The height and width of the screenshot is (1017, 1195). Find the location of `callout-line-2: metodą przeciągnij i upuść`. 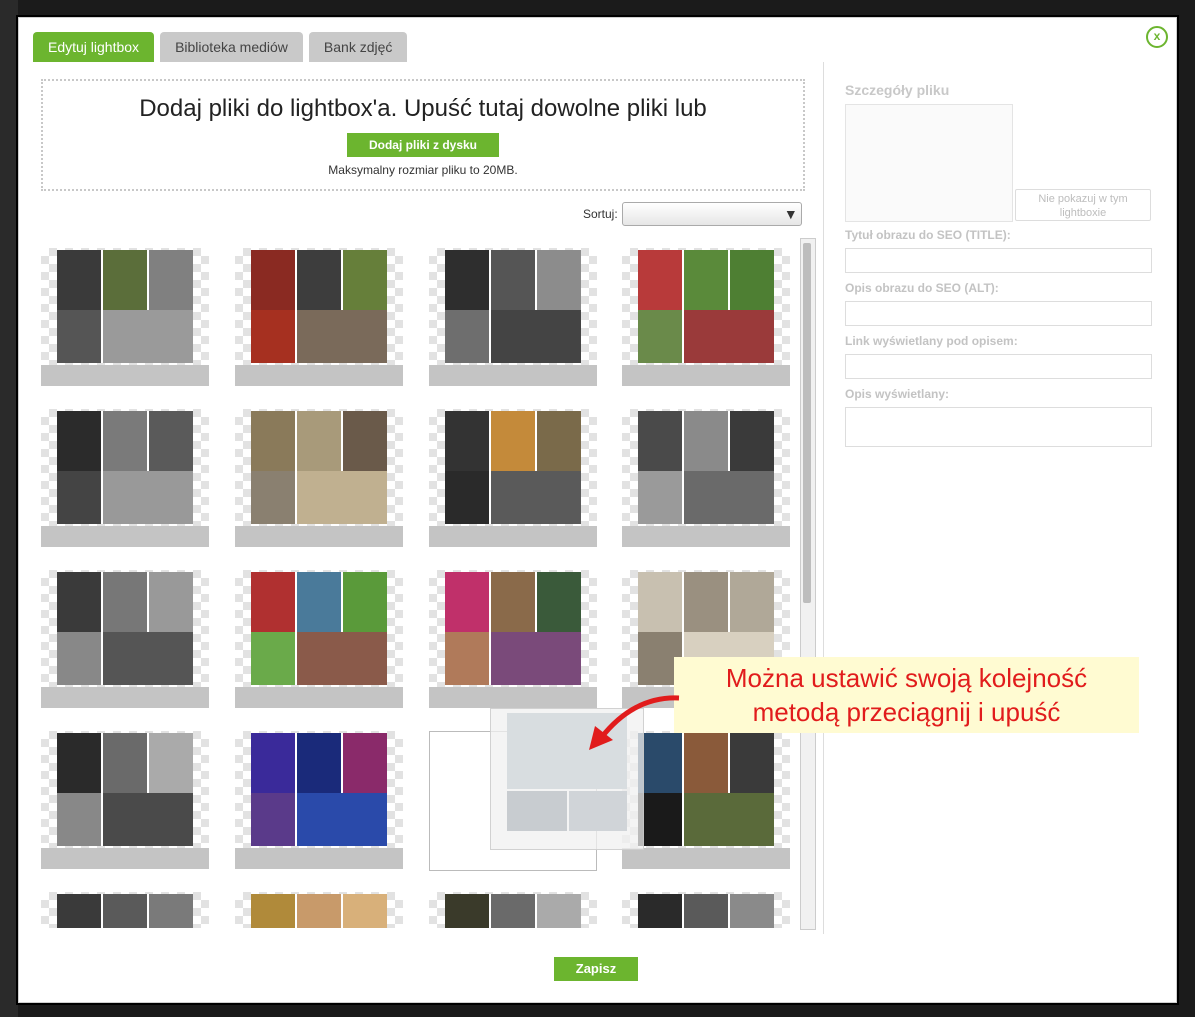

callout-line-2: metodą przeciągnij i upuść is located at coordinates (906, 712).